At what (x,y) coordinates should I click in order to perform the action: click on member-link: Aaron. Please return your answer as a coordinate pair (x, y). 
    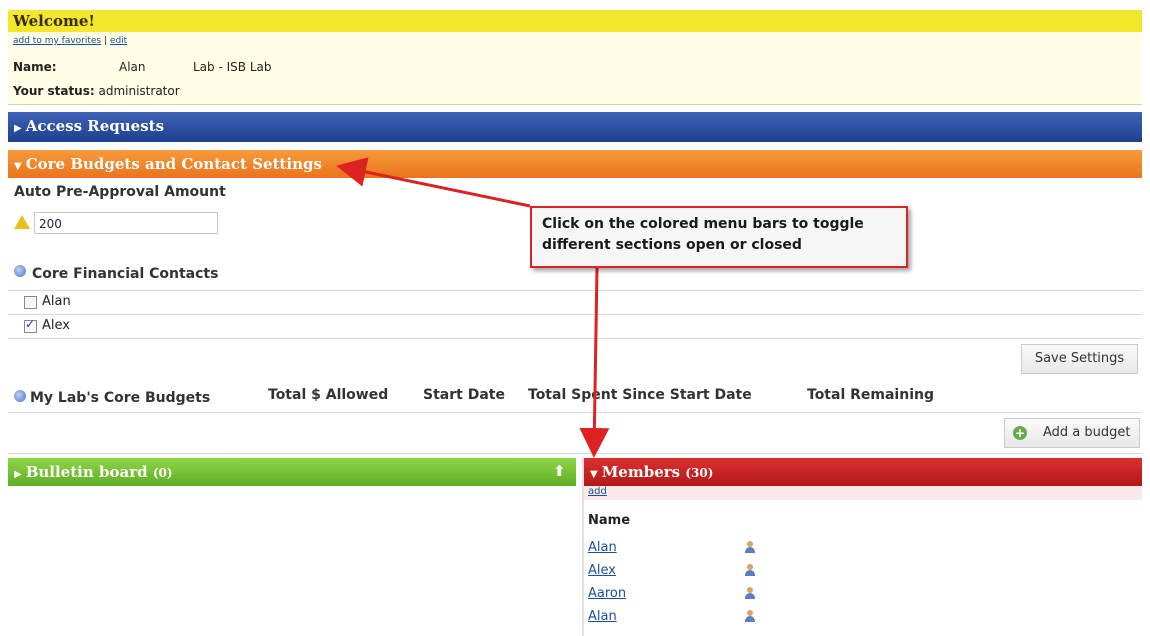
    Looking at the image, I should click on (607, 593).